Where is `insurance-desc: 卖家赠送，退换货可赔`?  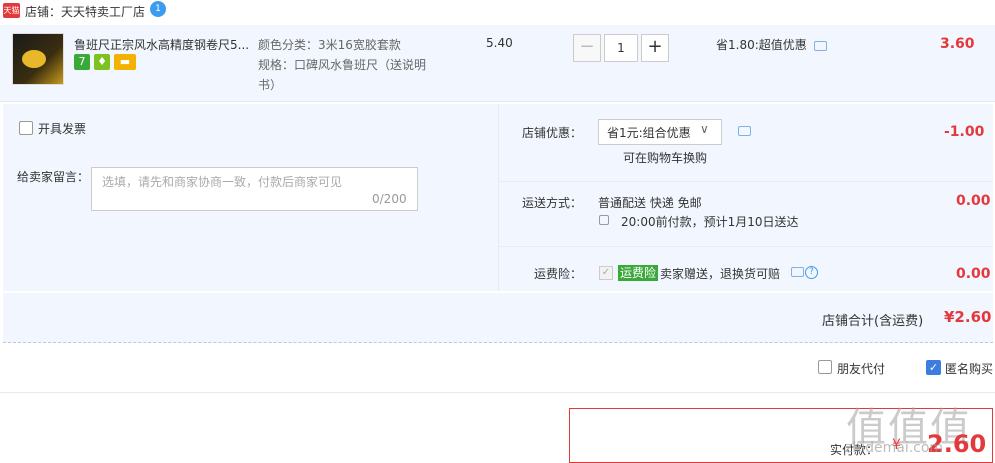
insurance-desc: 卖家赠送，退换货可赔 is located at coordinates (720, 274).